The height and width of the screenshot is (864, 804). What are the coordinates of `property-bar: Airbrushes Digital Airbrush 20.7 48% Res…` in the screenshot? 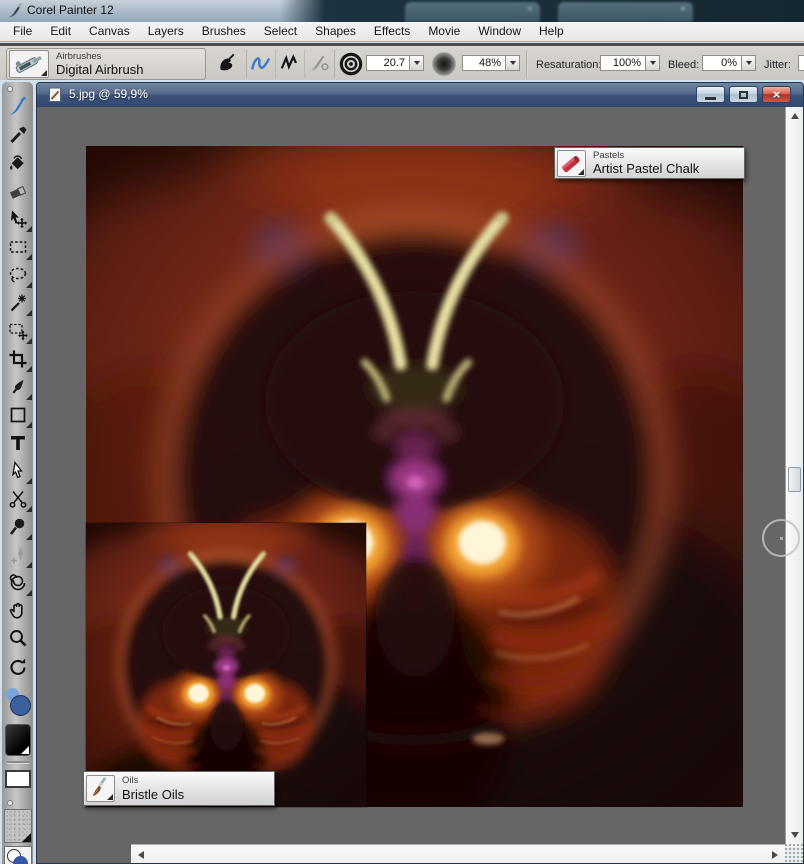 It's located at (402, 61).